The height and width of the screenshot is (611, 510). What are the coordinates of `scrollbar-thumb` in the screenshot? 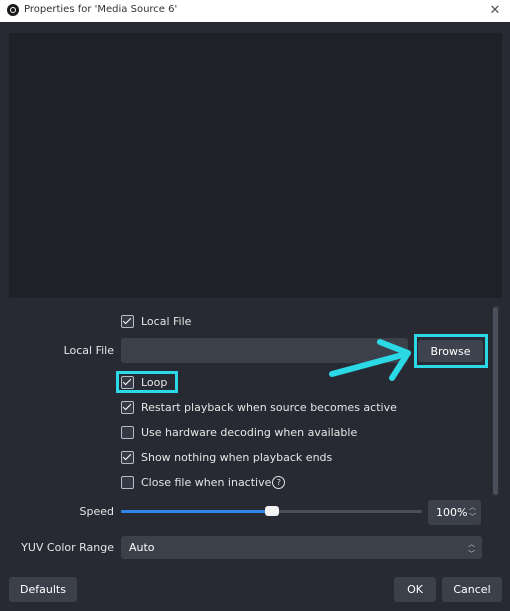 It's located at (495, 401).